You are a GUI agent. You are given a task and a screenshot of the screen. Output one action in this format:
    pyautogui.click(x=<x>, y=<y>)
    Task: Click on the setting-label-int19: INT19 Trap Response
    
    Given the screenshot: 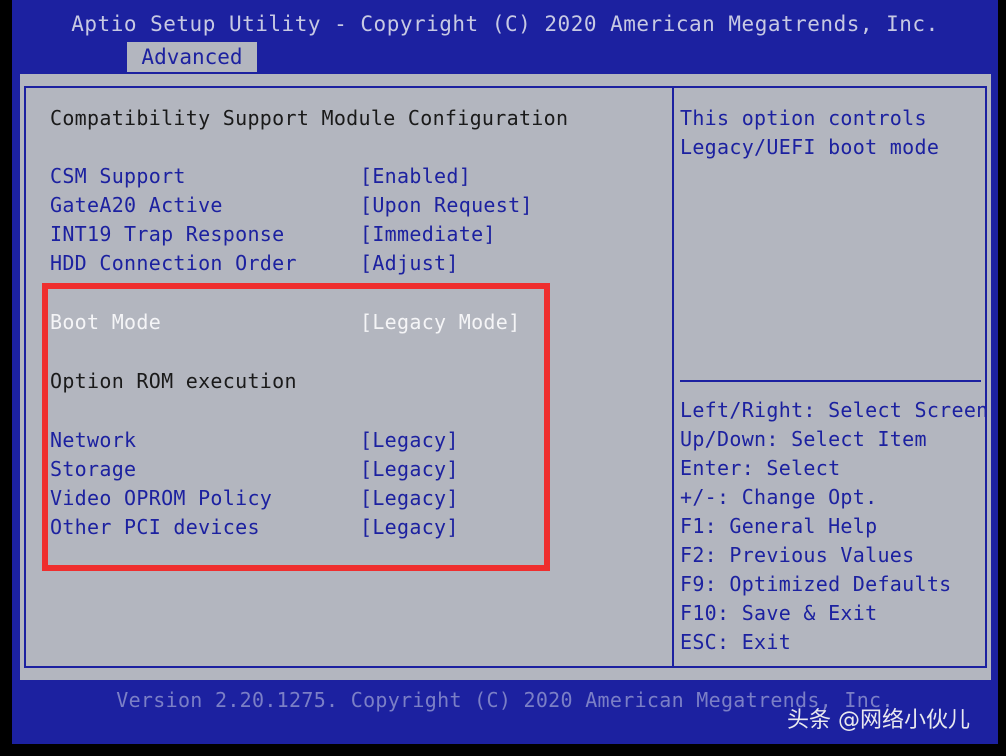 What is the action you would take?
    pyautogui.click(x=167, y=234)
    